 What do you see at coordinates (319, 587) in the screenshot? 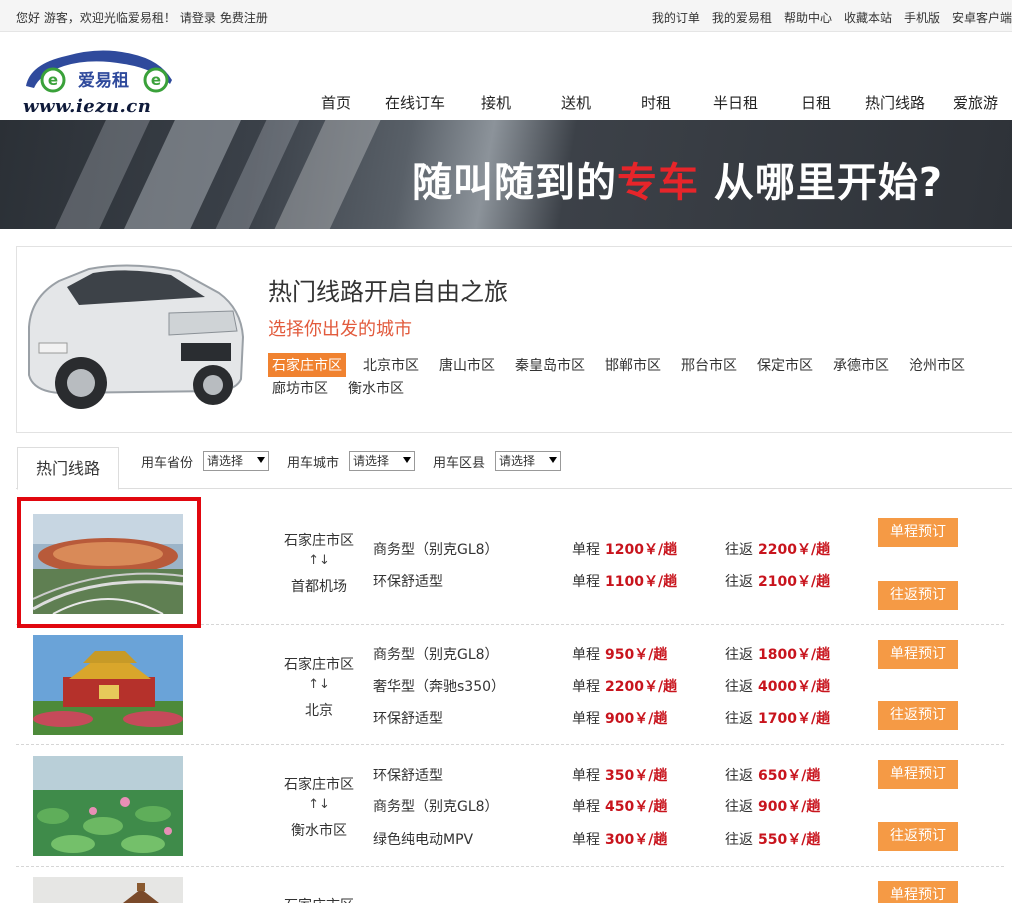
I see `route-destination: 首都机场` at bounding box center [319, 587].